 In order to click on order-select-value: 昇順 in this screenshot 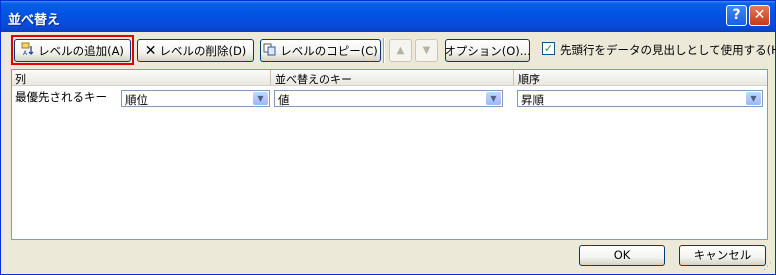, I will do `click(532, 100)`.